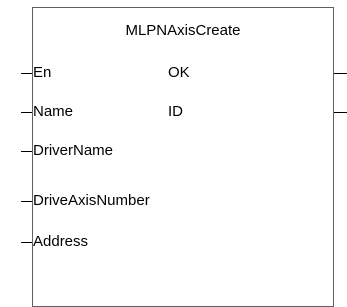 This screenshot has width=347, height=307. Describe the element at coordinates (26, 201) in the screenshot. I see `input-pin-line-driveaxisnumber` at that location.